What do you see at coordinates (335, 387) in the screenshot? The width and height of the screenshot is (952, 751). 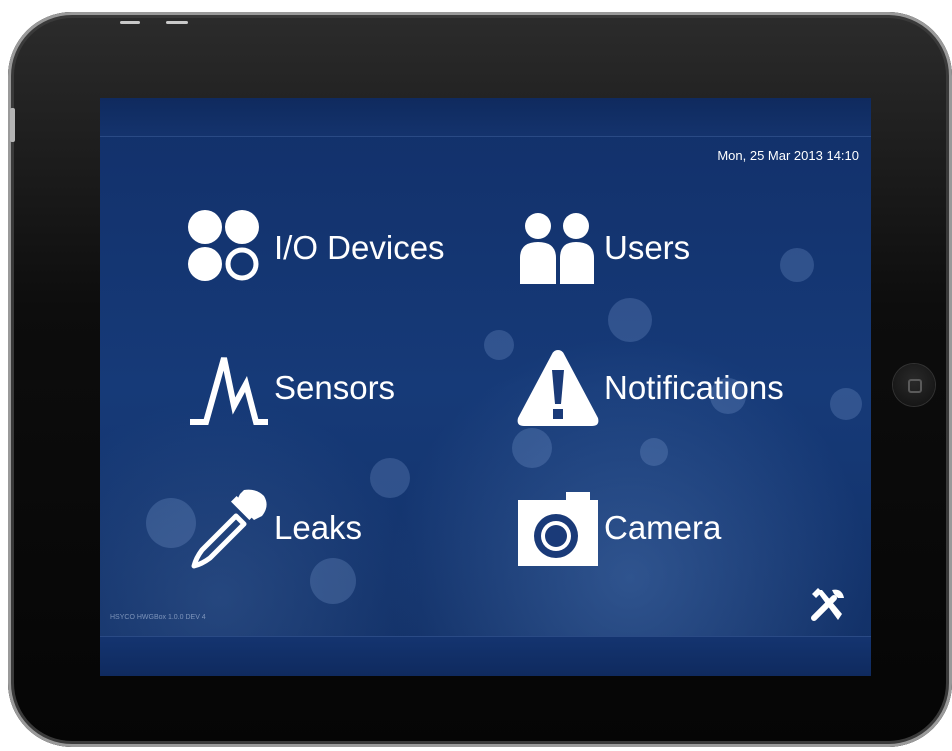 I see `menu-sensors-label: Sensors` at bounding box center [335, 387].